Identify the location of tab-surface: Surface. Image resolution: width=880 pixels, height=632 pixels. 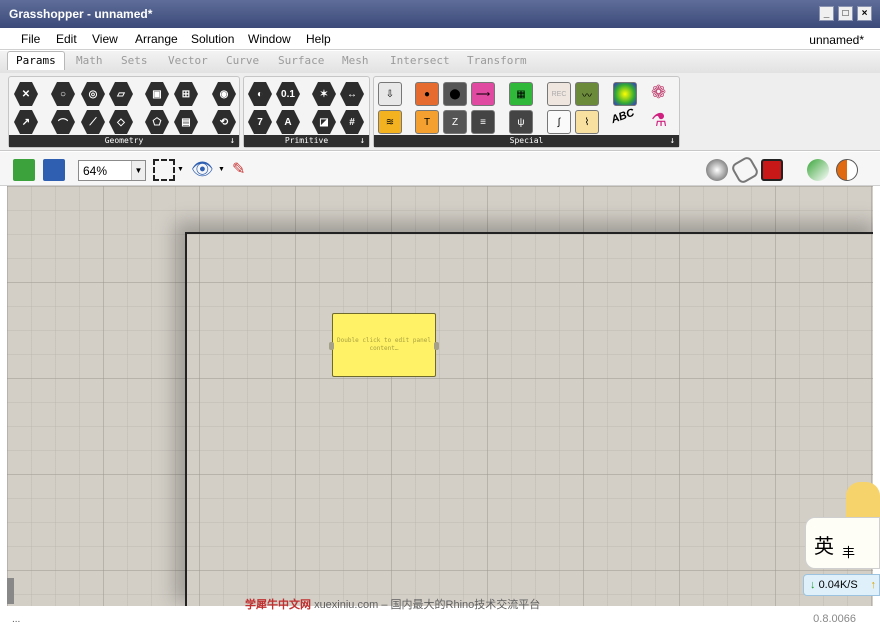
(301, 60).